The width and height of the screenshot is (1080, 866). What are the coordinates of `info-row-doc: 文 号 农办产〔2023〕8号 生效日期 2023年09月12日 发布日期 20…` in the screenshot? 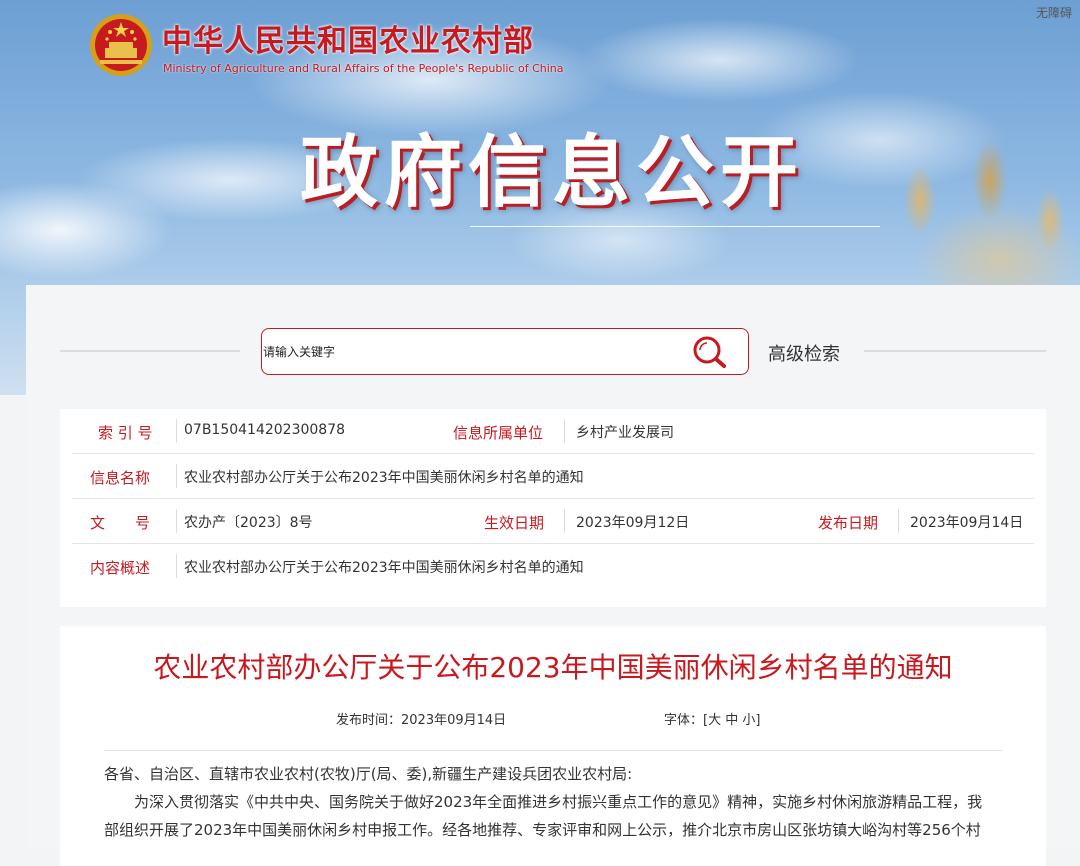 It's located at (553, 521).